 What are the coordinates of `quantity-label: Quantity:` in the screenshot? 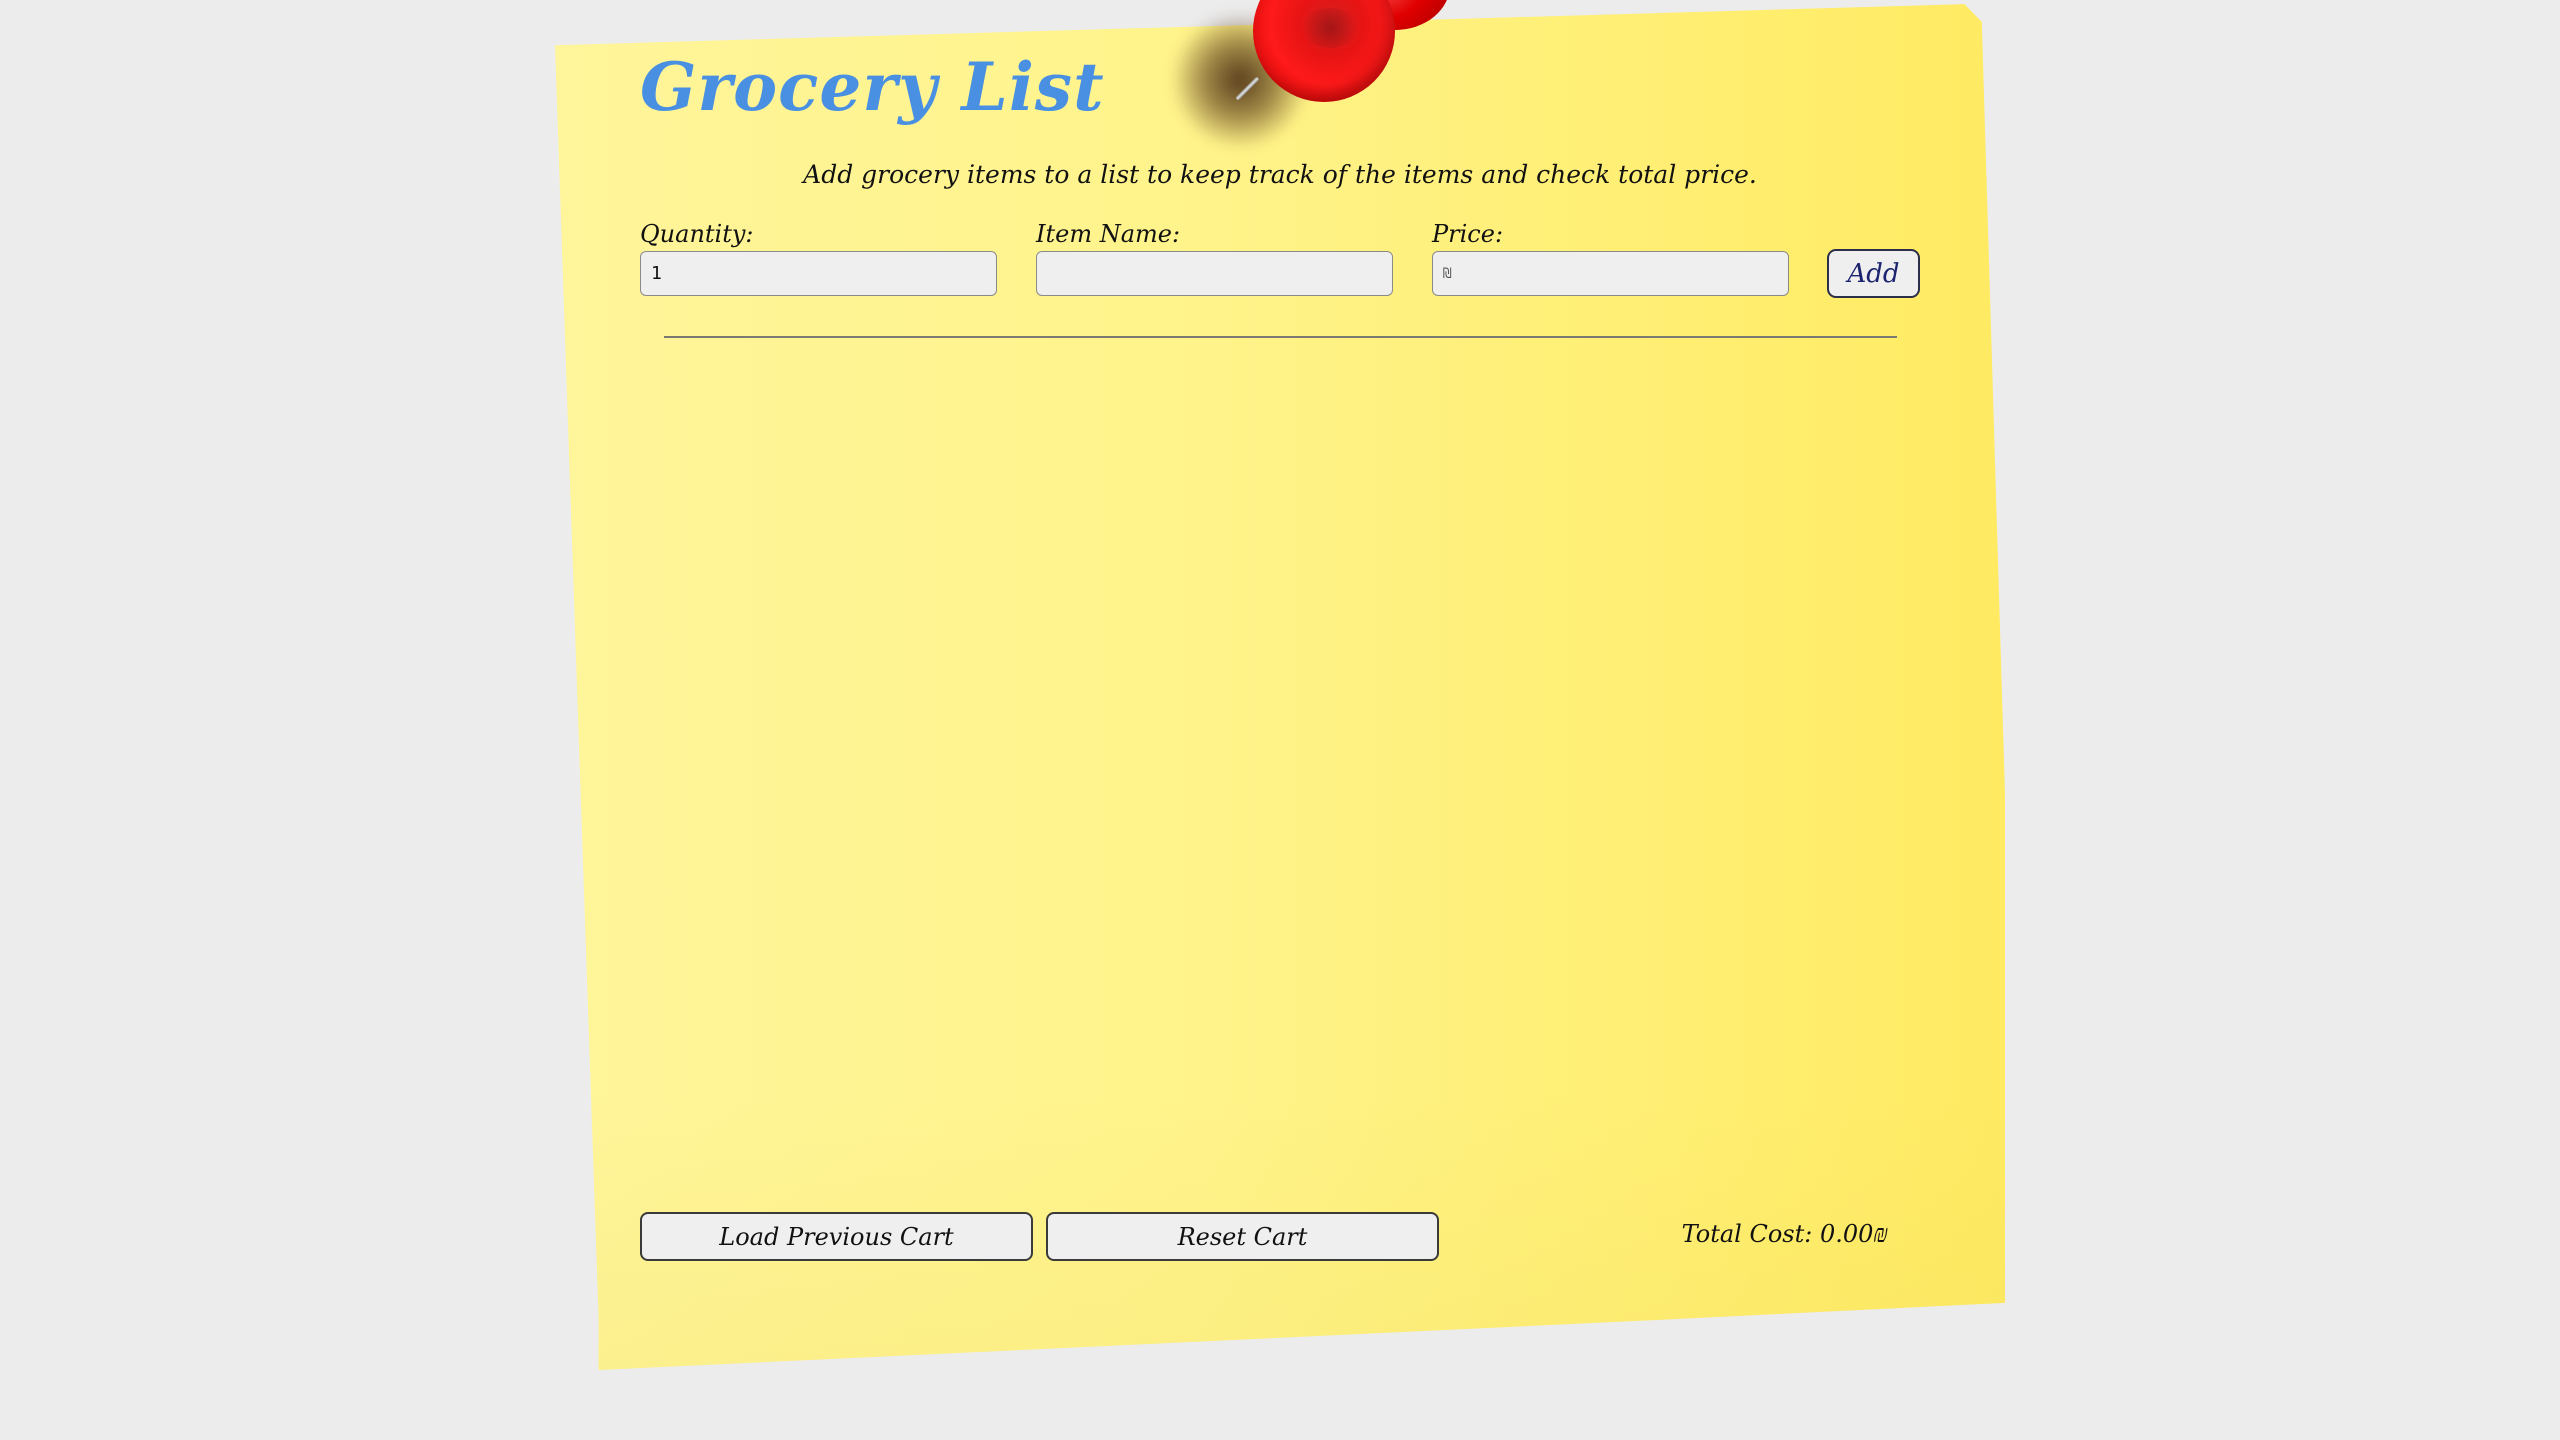 It's located at (697, 234).